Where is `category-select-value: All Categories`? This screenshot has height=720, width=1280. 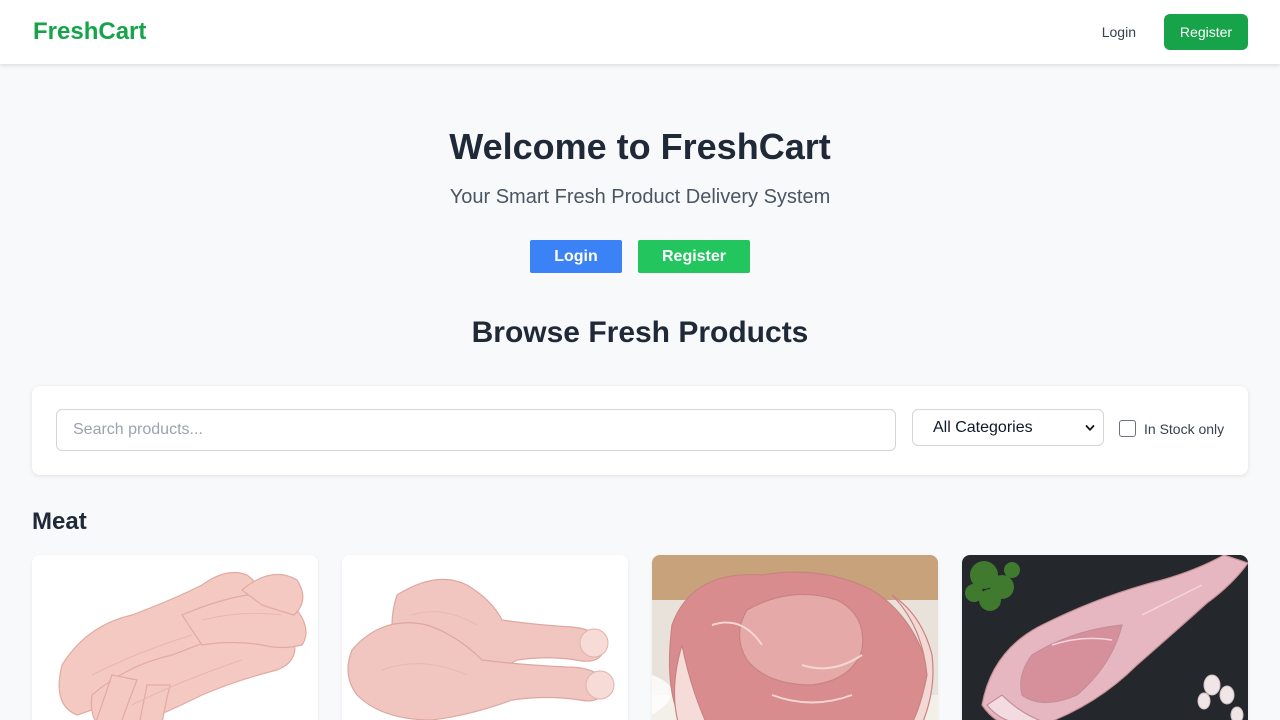 category-select-value: All Categories is located at coordinates (983, 427).